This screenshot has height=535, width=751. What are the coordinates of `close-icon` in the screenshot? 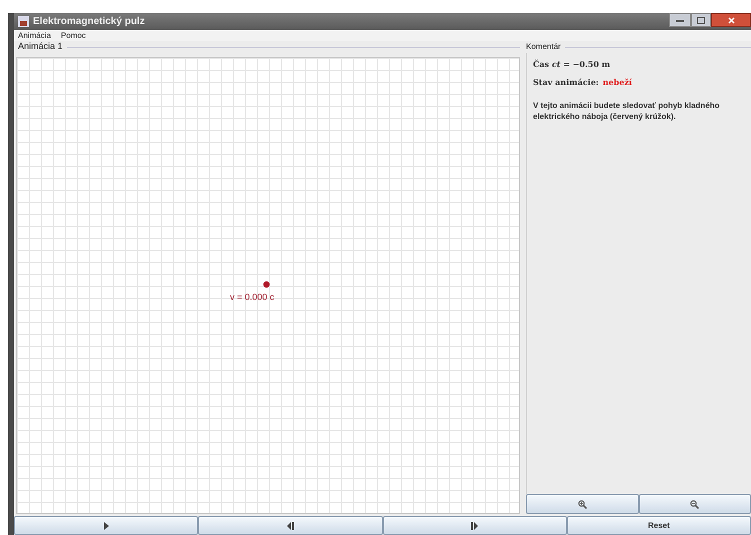 It's located at (731, 20).